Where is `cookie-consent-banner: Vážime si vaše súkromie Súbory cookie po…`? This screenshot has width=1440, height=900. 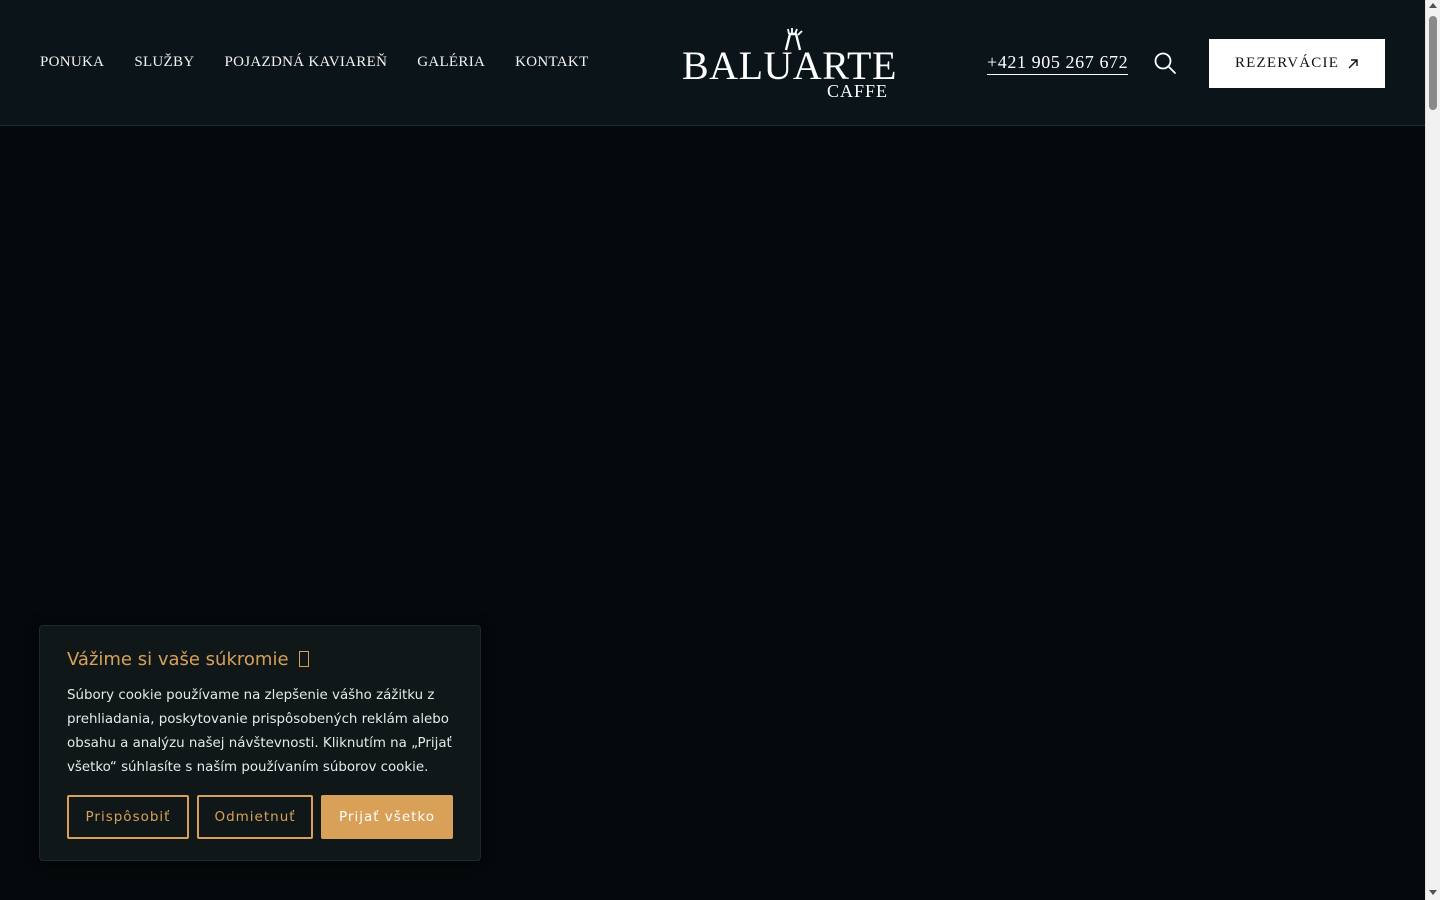
cookie-consent-banner: Vážime si vaše súkromie Súbory cookie po… is located at coordinates (260, 743).